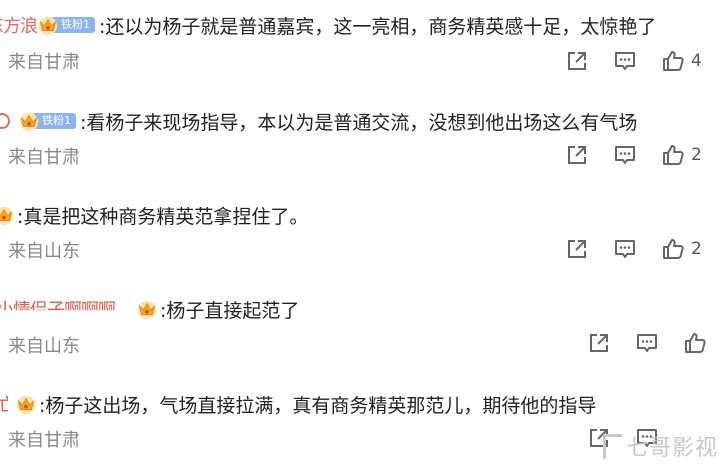 The height and width of the screenshot is (475, 726). What do you see at coordinates (696, 61) in the screenshot?
I see `like-count: 4` at bounding box center [696, 61].